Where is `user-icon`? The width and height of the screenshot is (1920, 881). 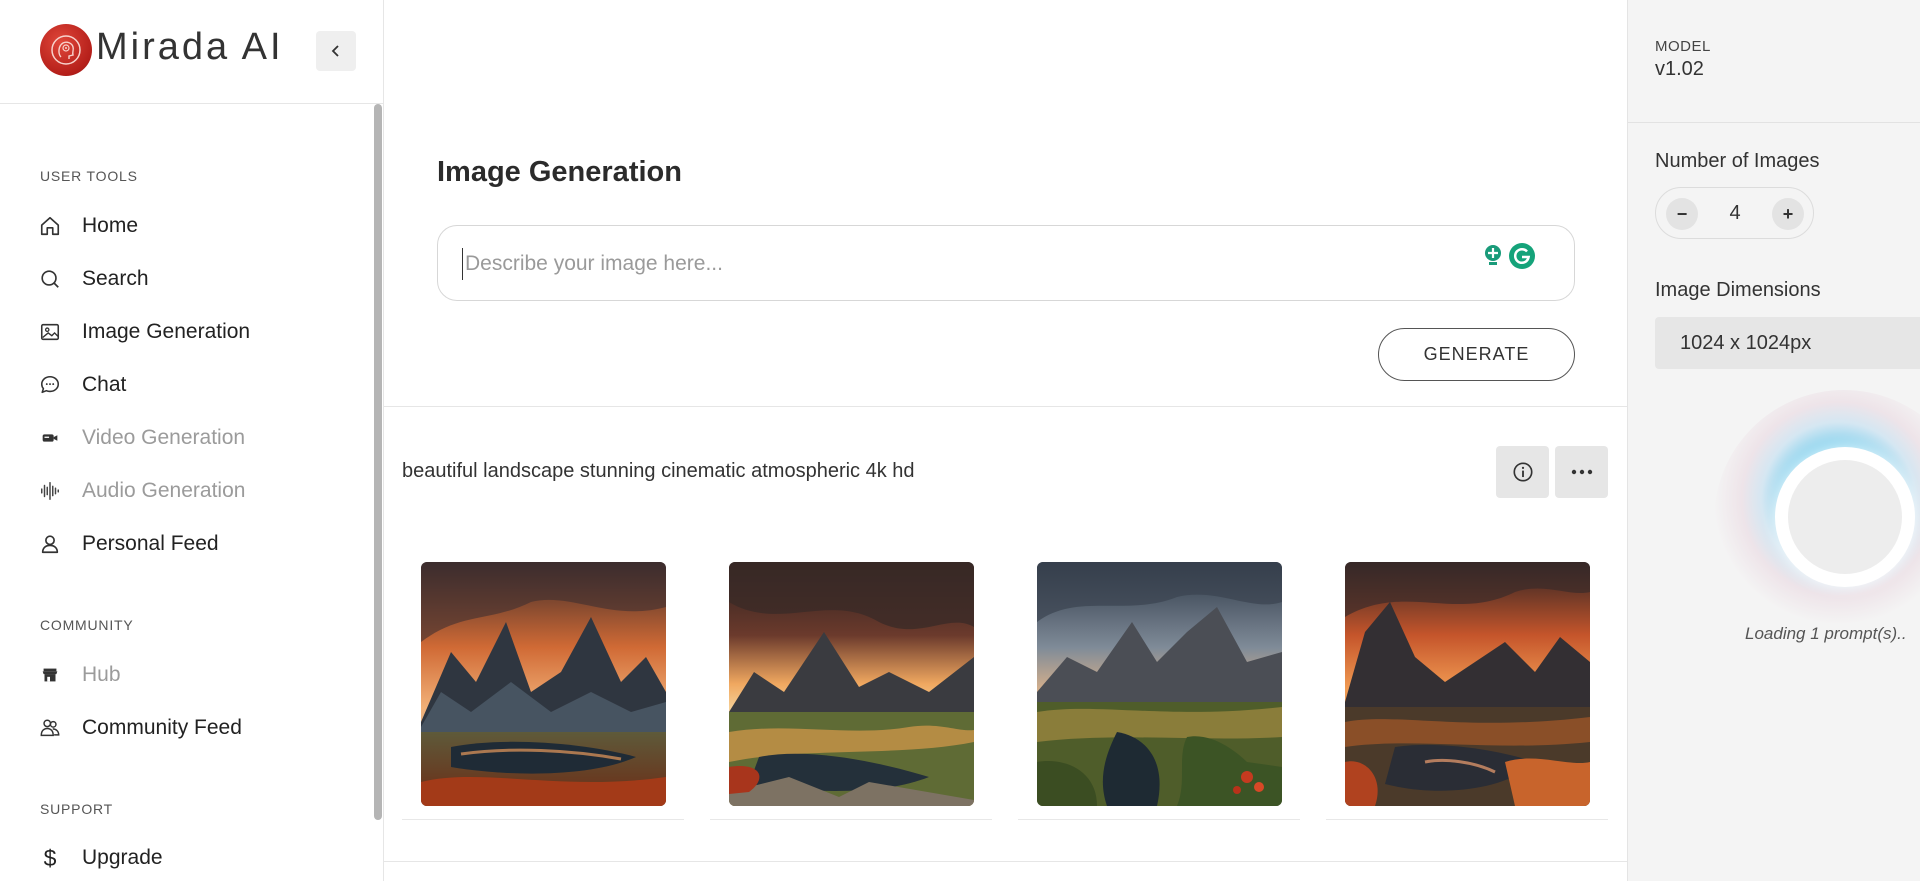
user-icon is located at coordinates (50, 544).